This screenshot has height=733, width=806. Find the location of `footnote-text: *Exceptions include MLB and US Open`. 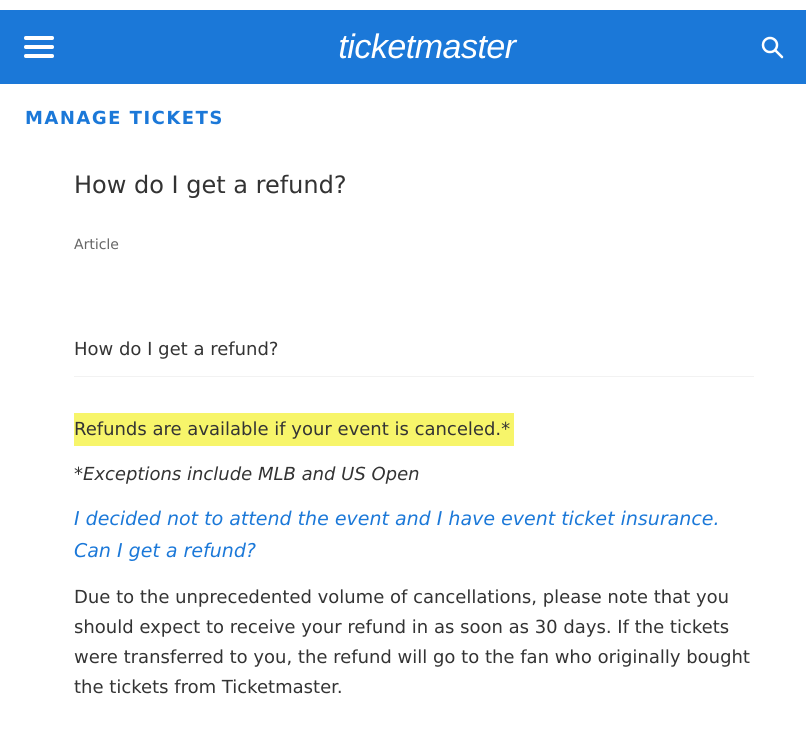

footnote-text: *Exceptions include MLB and US Open is located at coordinates (247, 474).